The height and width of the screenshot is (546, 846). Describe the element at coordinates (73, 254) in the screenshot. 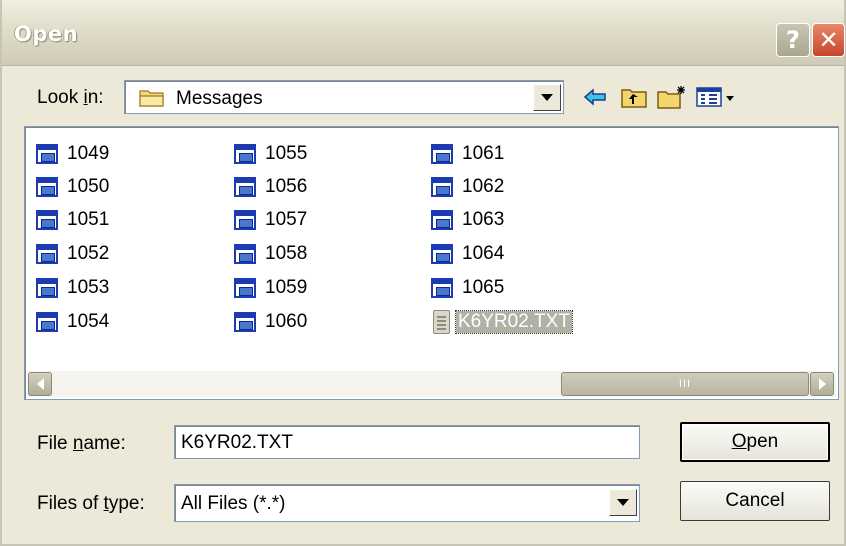

I see `list-item: 1052` at that location.